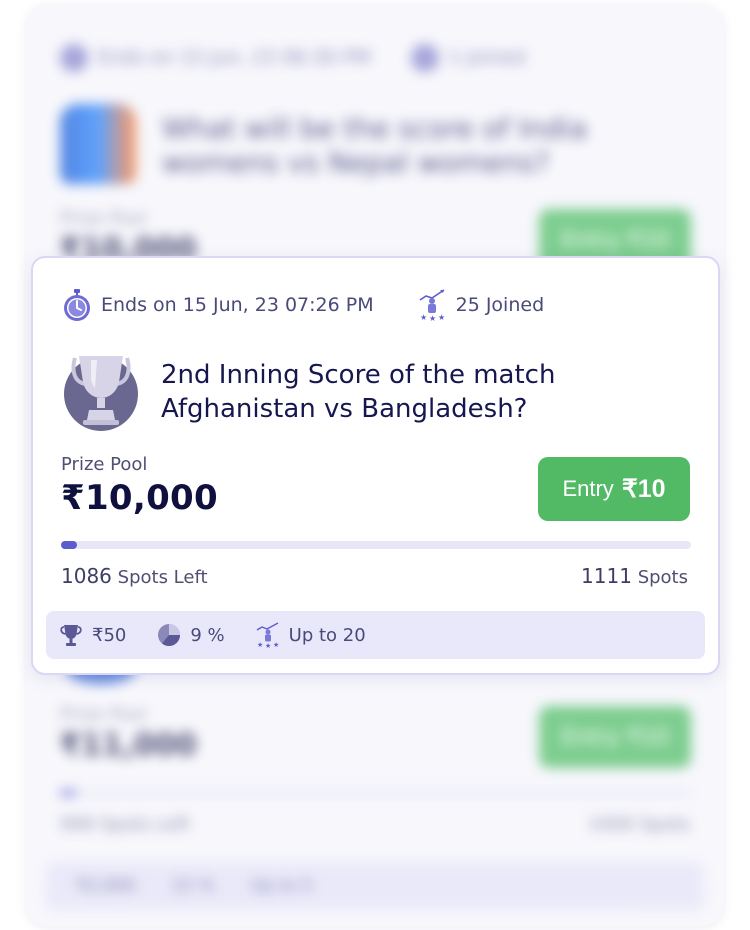 The image size is (750, 930). What do you see at coordinates (128, 745) in the screenshot?
I see `background-prize-value: ₹11,000` at bounding box center [128, 745].